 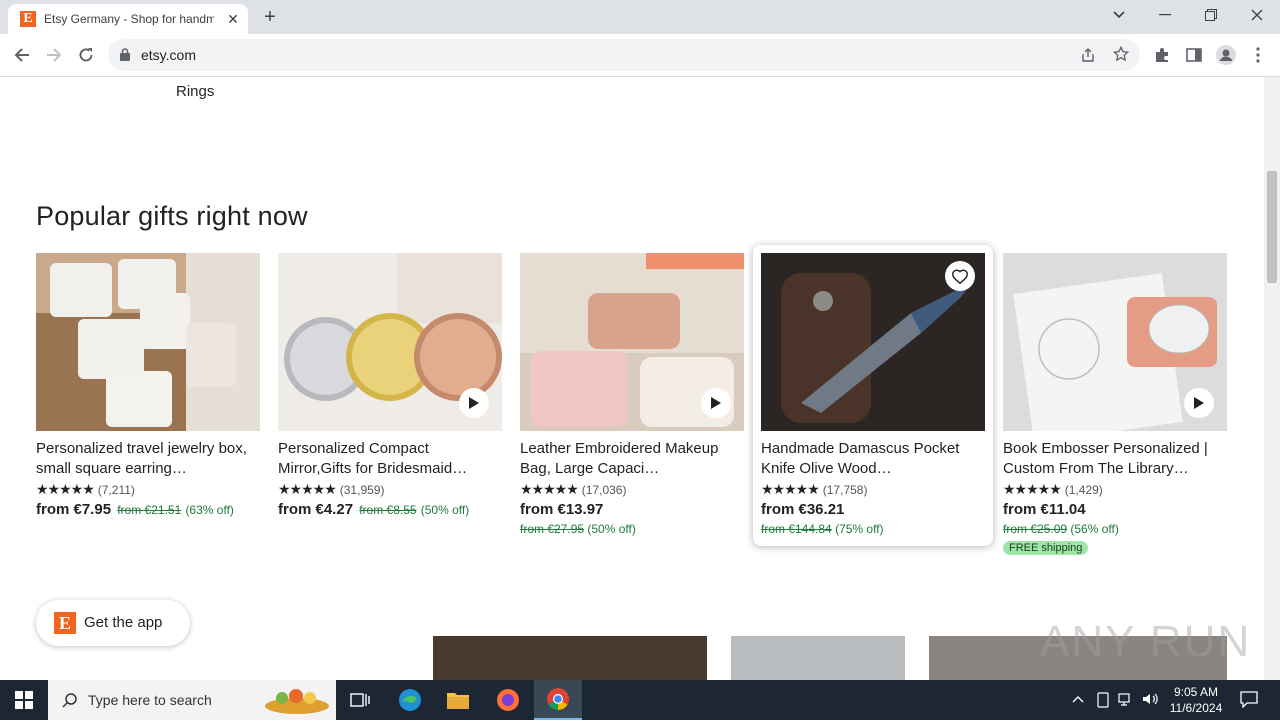 I want to click on price-line: from €36.21, so click(x=873, y=510).